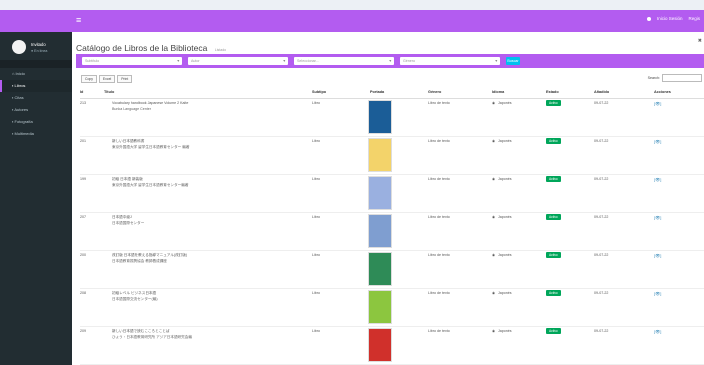  I want to click on genre-select: Género ▼, so click(450, 61).